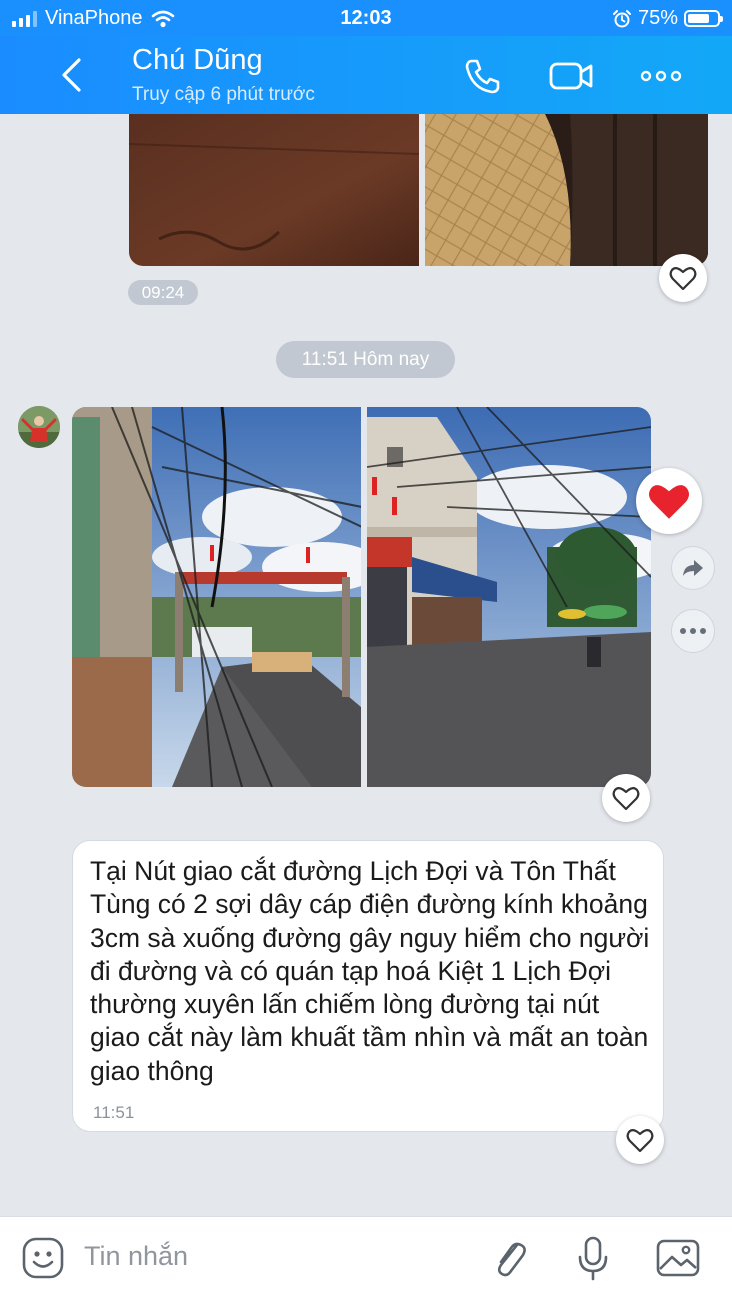 Image resolution: width=732 pixels, height=1301 pixels. I want to click on battery-icon, so click(703, 18).